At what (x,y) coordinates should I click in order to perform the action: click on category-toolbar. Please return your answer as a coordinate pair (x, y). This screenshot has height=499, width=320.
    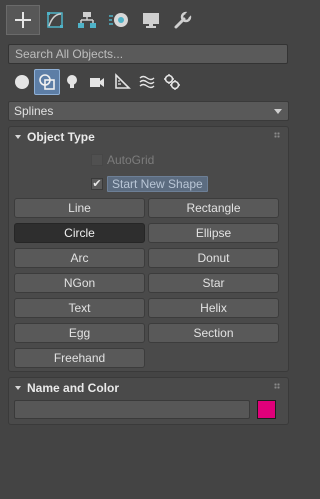
    Looking at the image, I should click on (148, 82).